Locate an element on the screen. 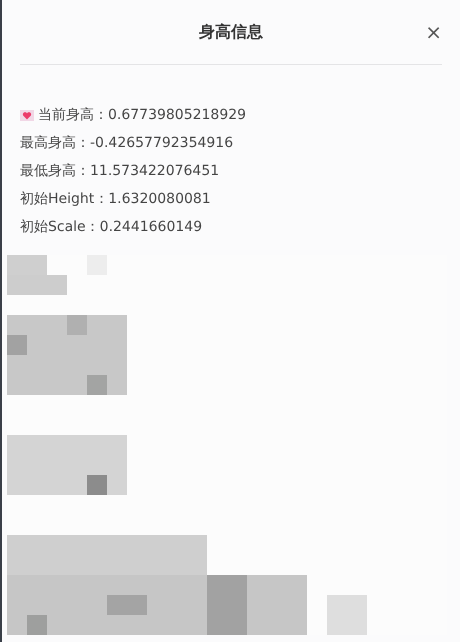 This screenshot has width=460, height=642. height-info-text: 初始Scale：0.2441660149 is located at coordinates (111, 227).